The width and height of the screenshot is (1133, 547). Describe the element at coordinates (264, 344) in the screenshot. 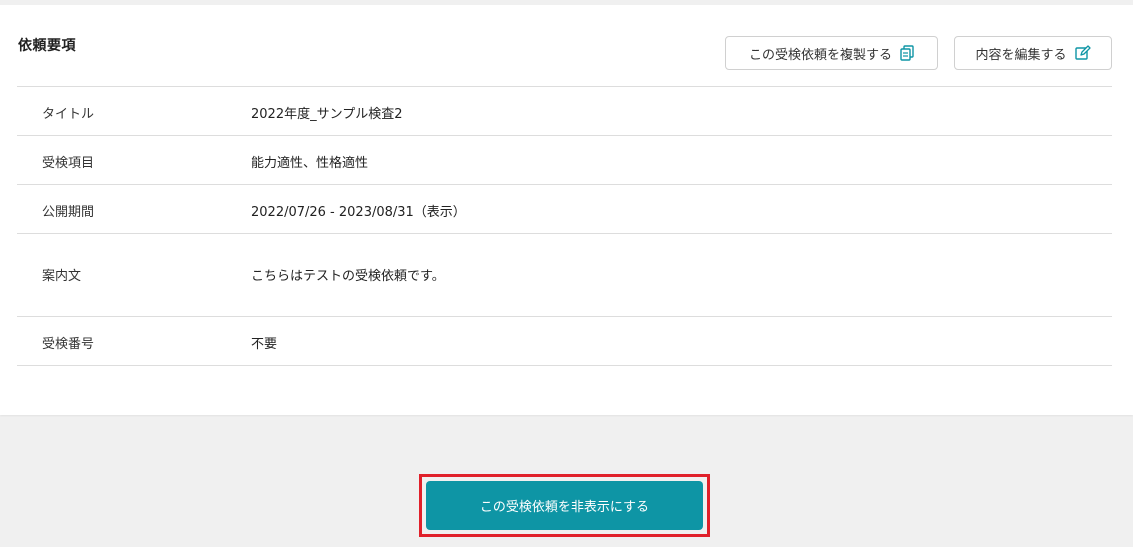

I see `row-value-exam-number: 不要` at that location.